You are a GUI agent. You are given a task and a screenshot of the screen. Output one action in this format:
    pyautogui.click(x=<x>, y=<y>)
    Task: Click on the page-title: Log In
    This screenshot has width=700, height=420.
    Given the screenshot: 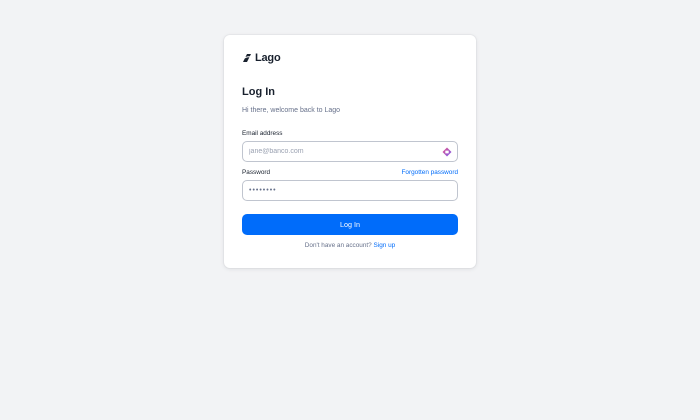 What is the action you would take?
    pyautogui.click(x=258, y=92)
    